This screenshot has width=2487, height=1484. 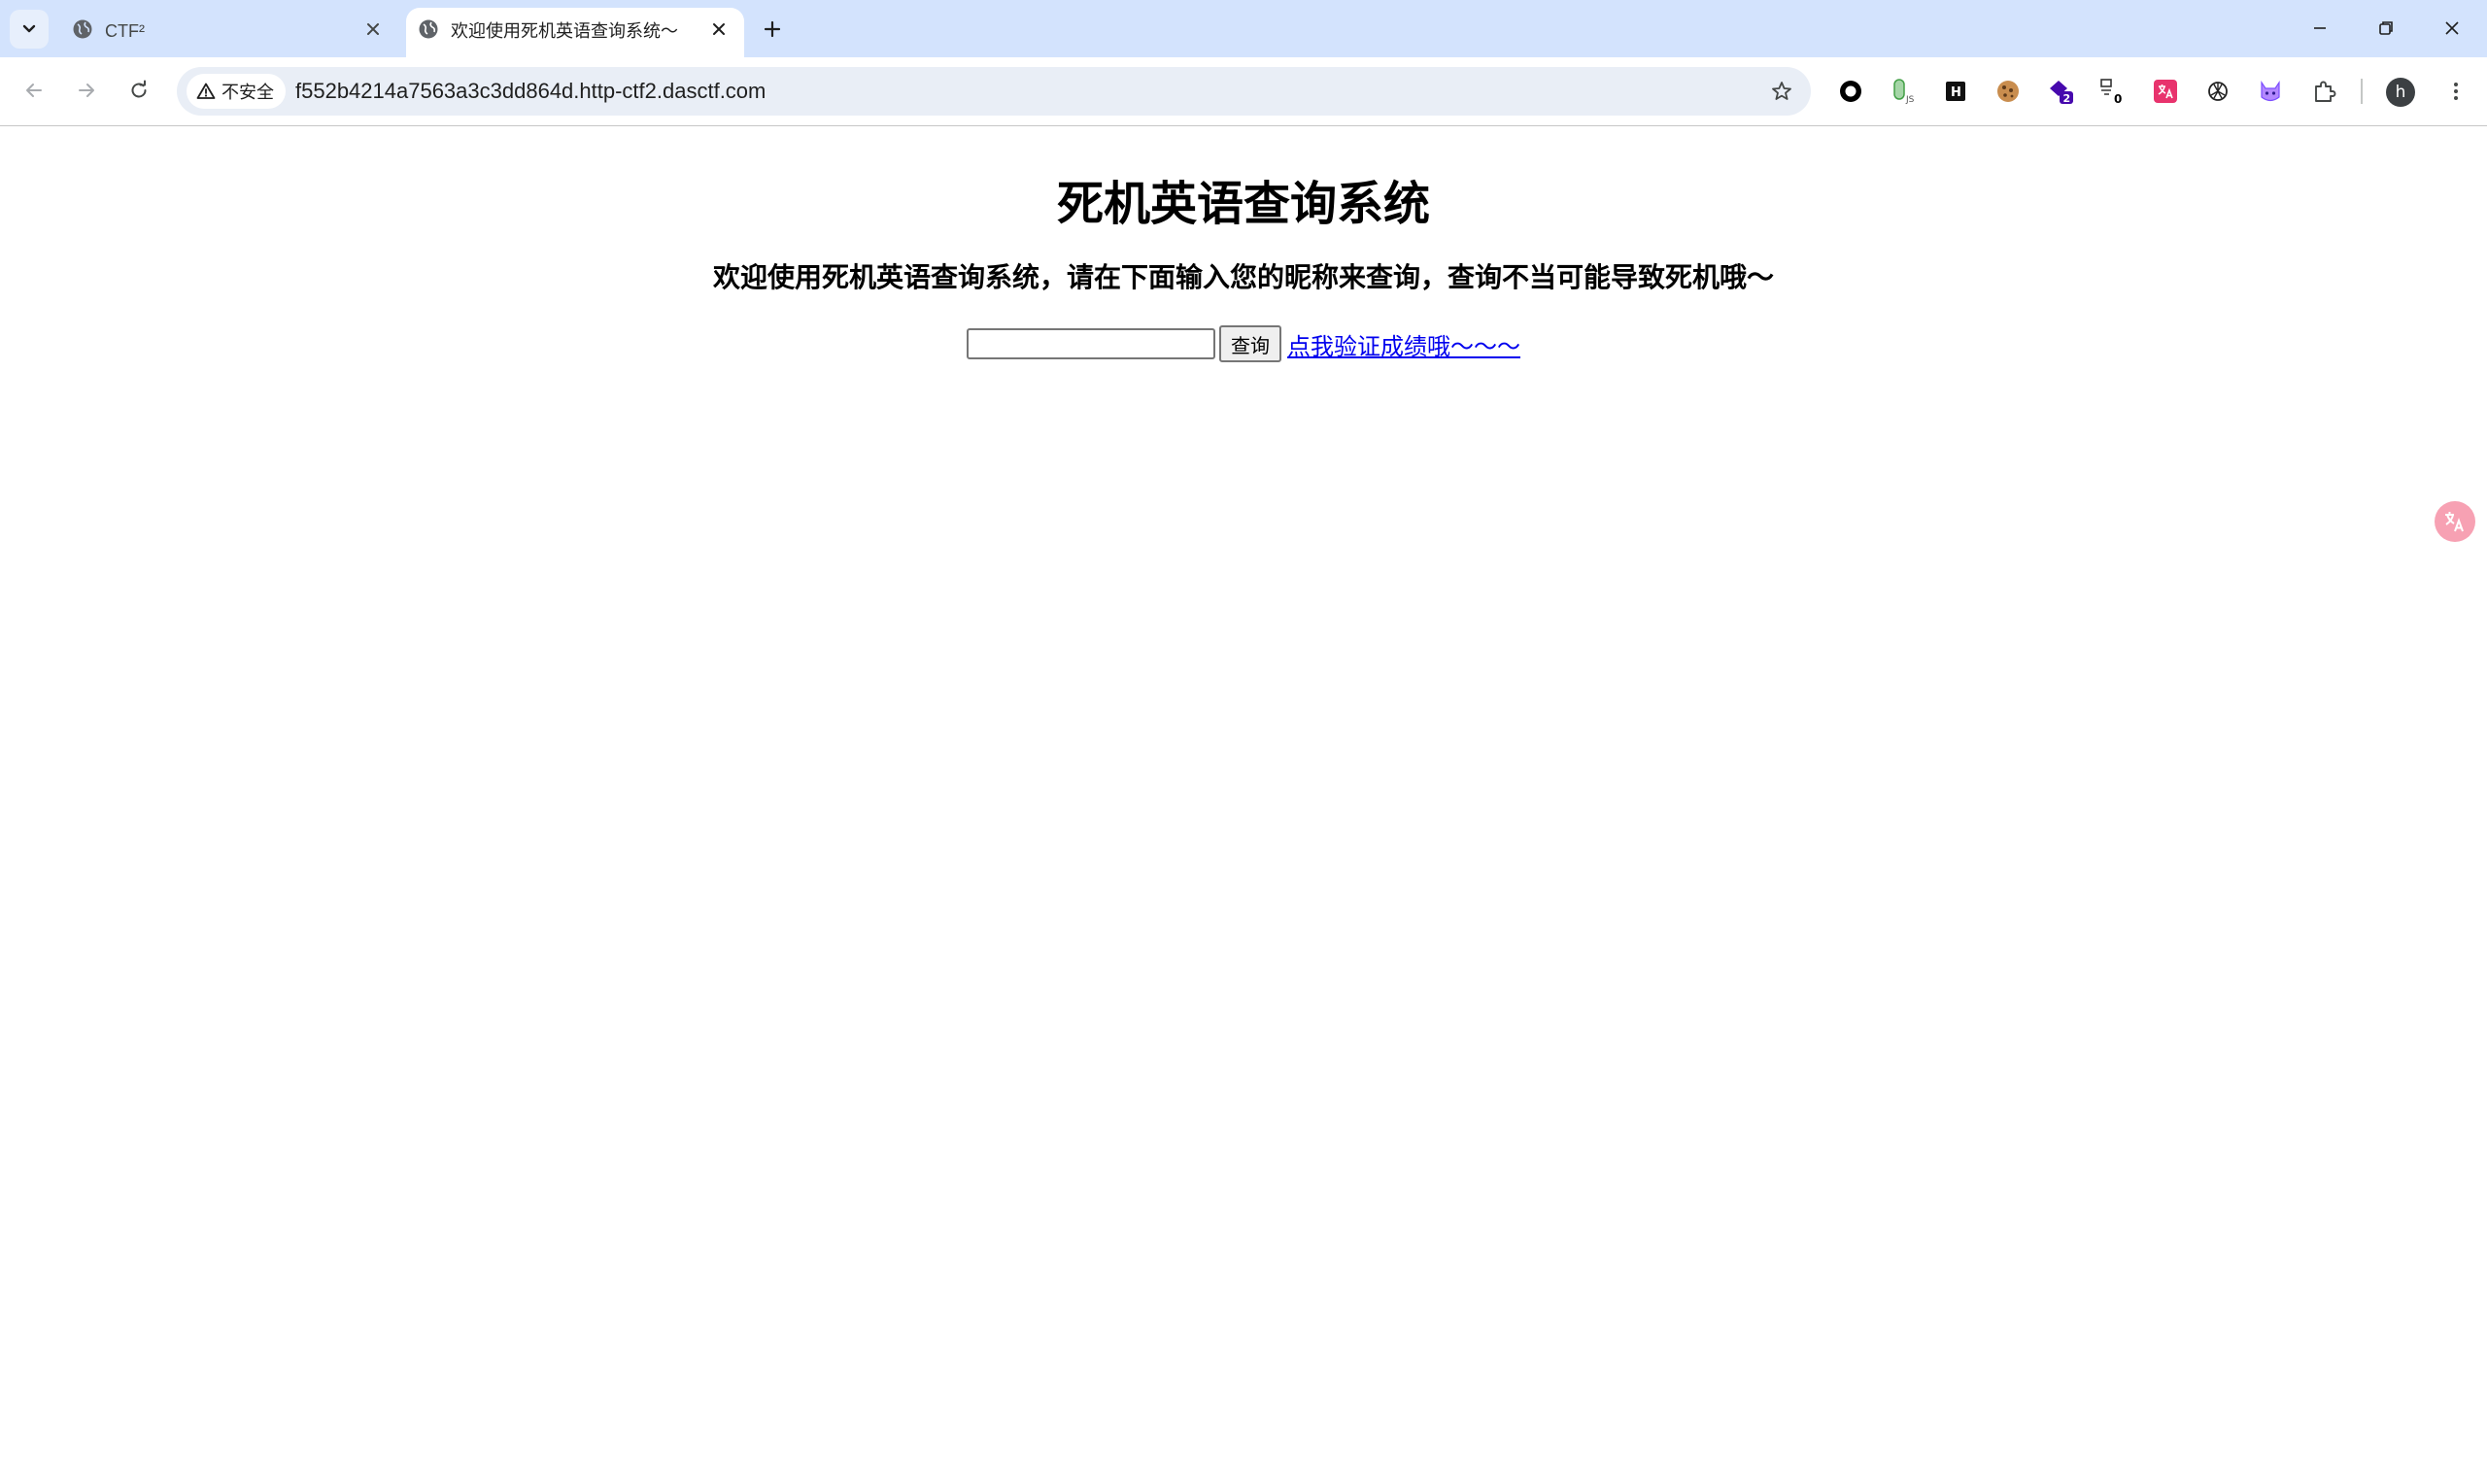 I want to click on forward-button, so click(x=86, y=90).